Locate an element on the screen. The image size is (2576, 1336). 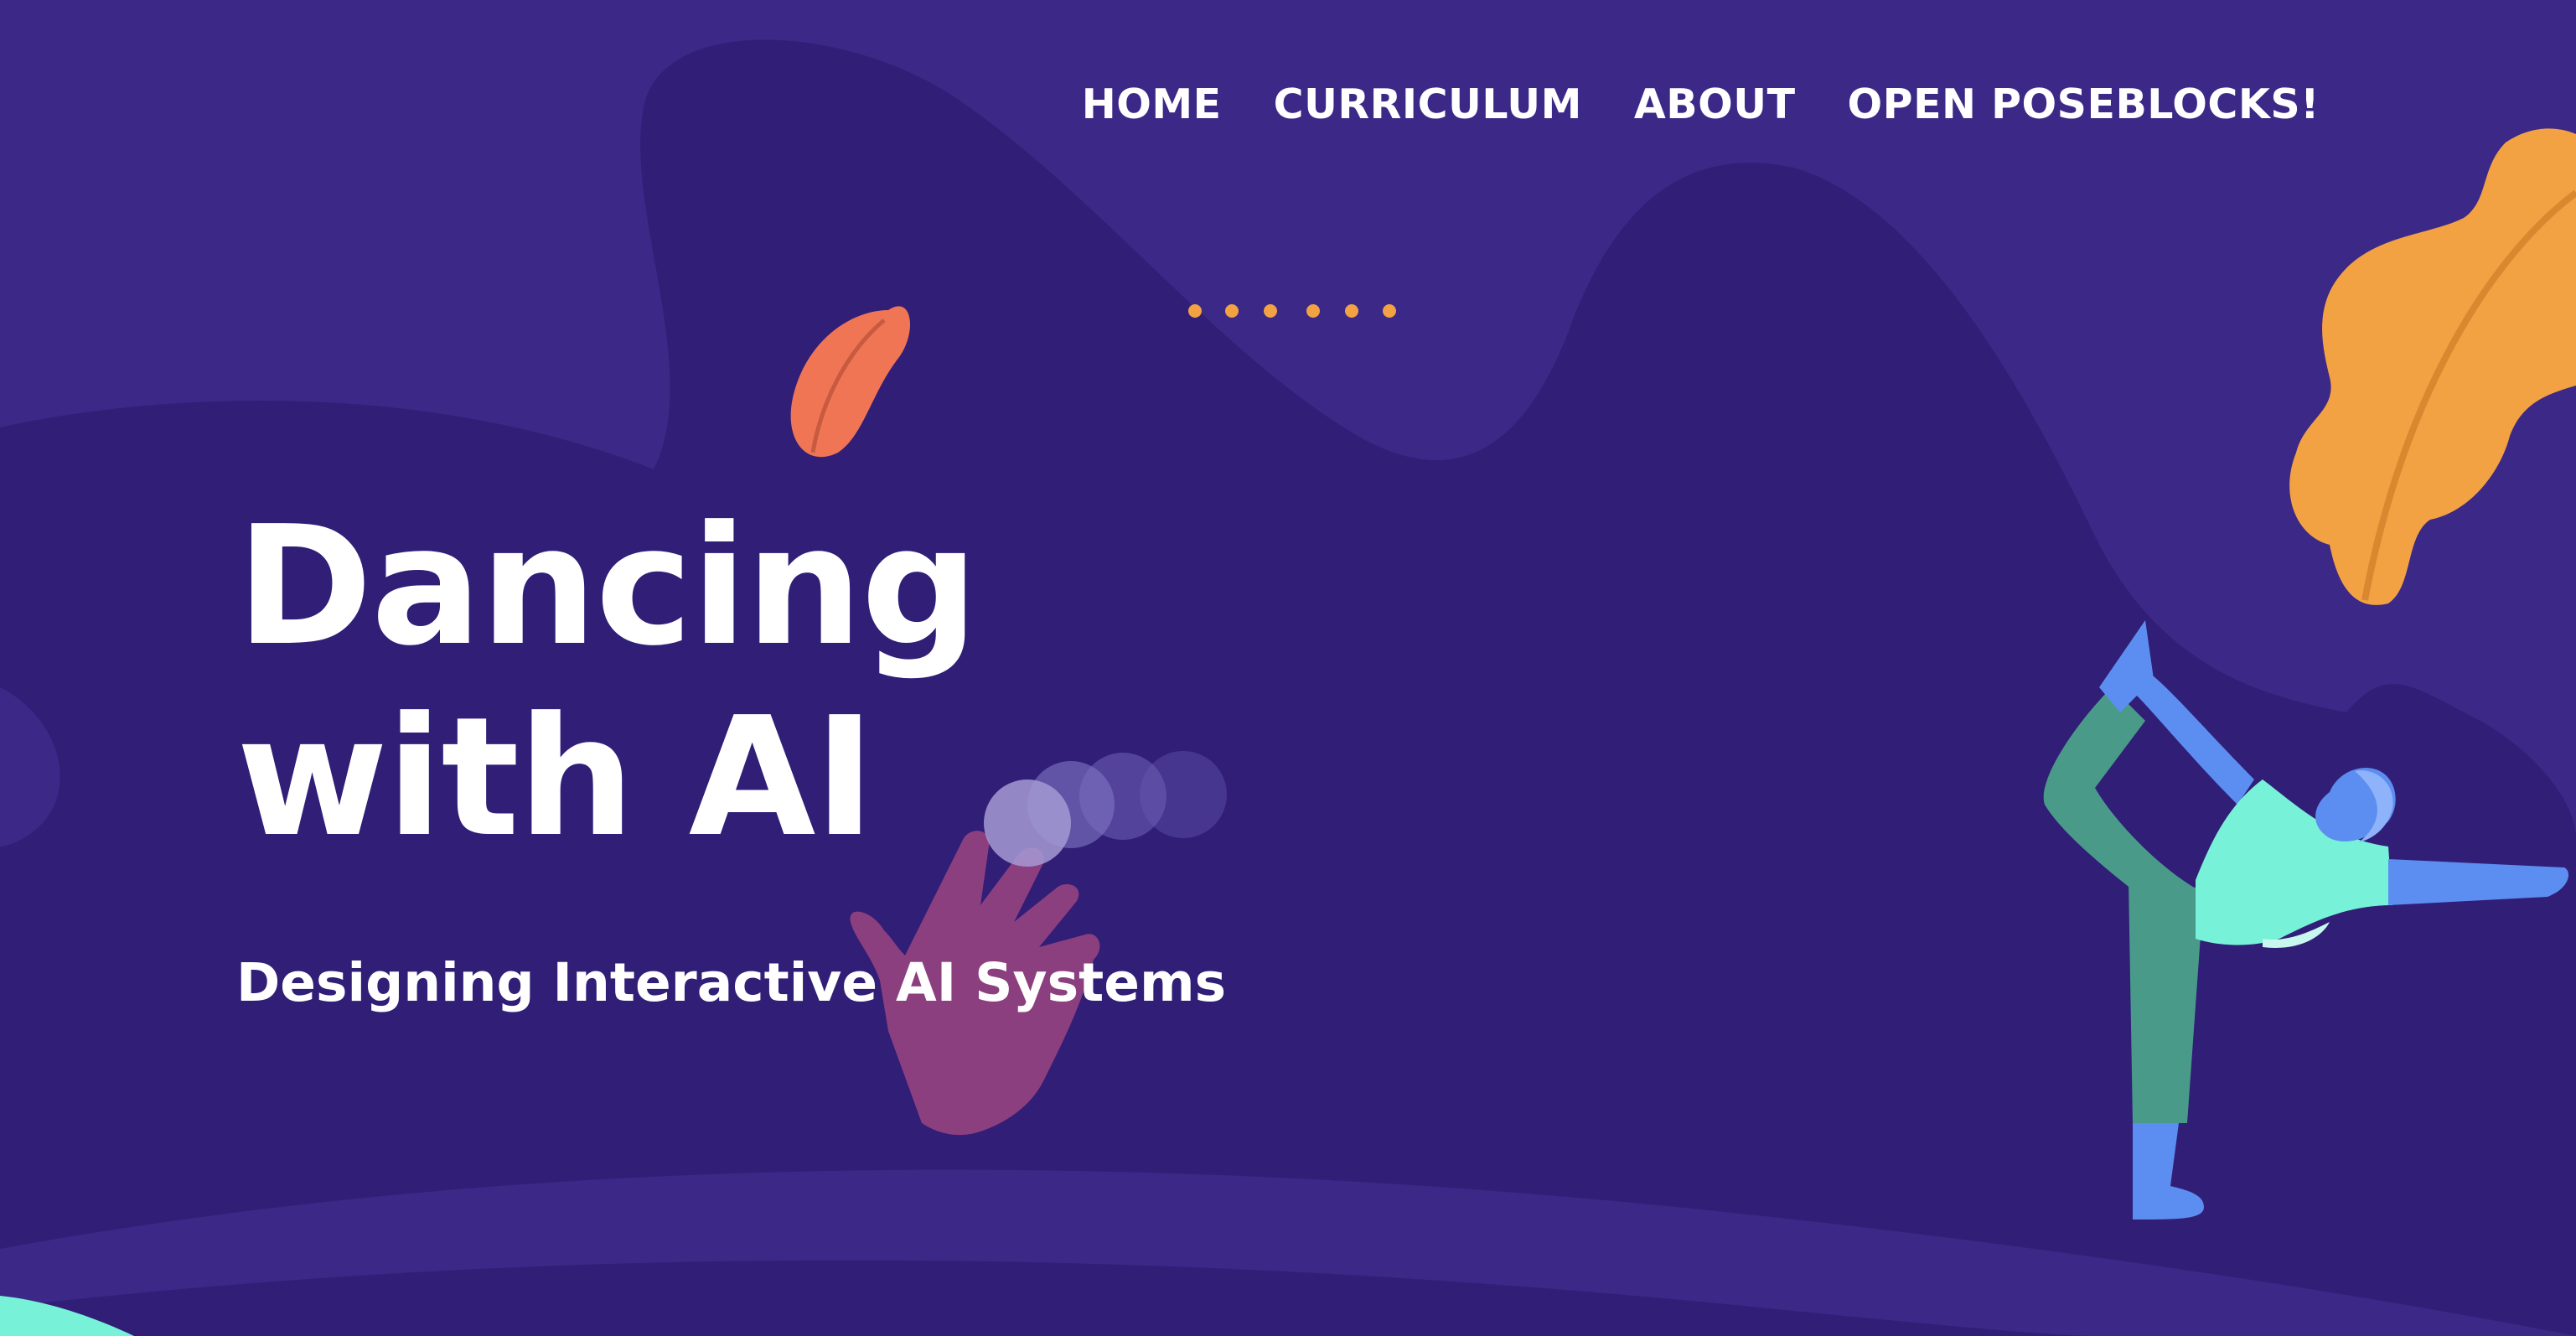
motion-dots-icon is located at coordinates (1292, 311).